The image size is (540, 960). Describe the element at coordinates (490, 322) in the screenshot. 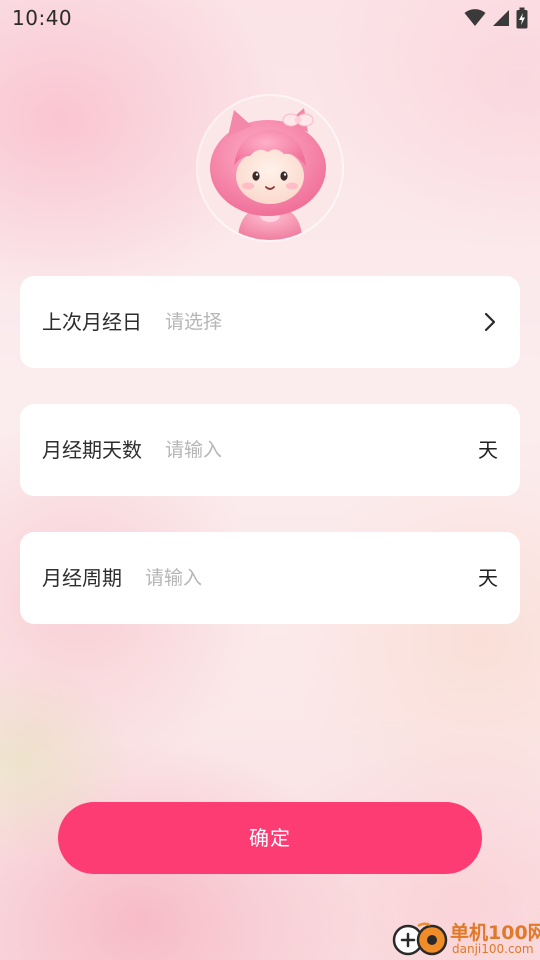

I see `chevron-right-icon` at that location.